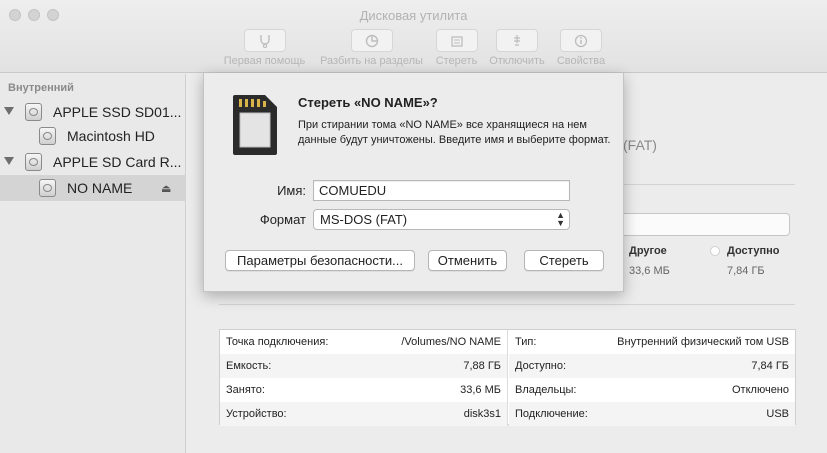  I want to click on toolbar-info-button: Свойства, so click(581, 48).